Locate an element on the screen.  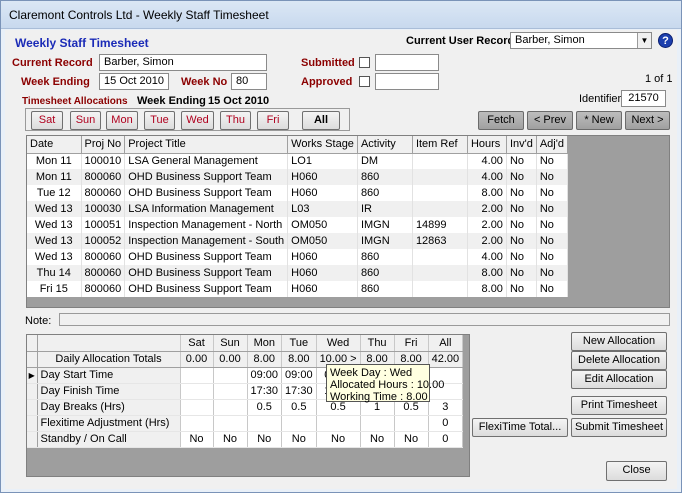
submit-timesheet-button: Submit Timesheet is located at coordinates (619, 427).